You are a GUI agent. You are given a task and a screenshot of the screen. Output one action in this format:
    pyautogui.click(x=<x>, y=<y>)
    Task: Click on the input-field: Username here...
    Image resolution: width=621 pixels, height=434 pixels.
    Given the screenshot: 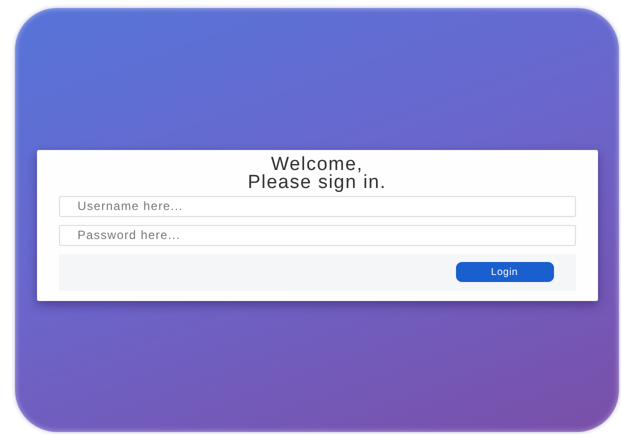 What is the action you would take?
    pyautogui.click(x=317, y=206)
    